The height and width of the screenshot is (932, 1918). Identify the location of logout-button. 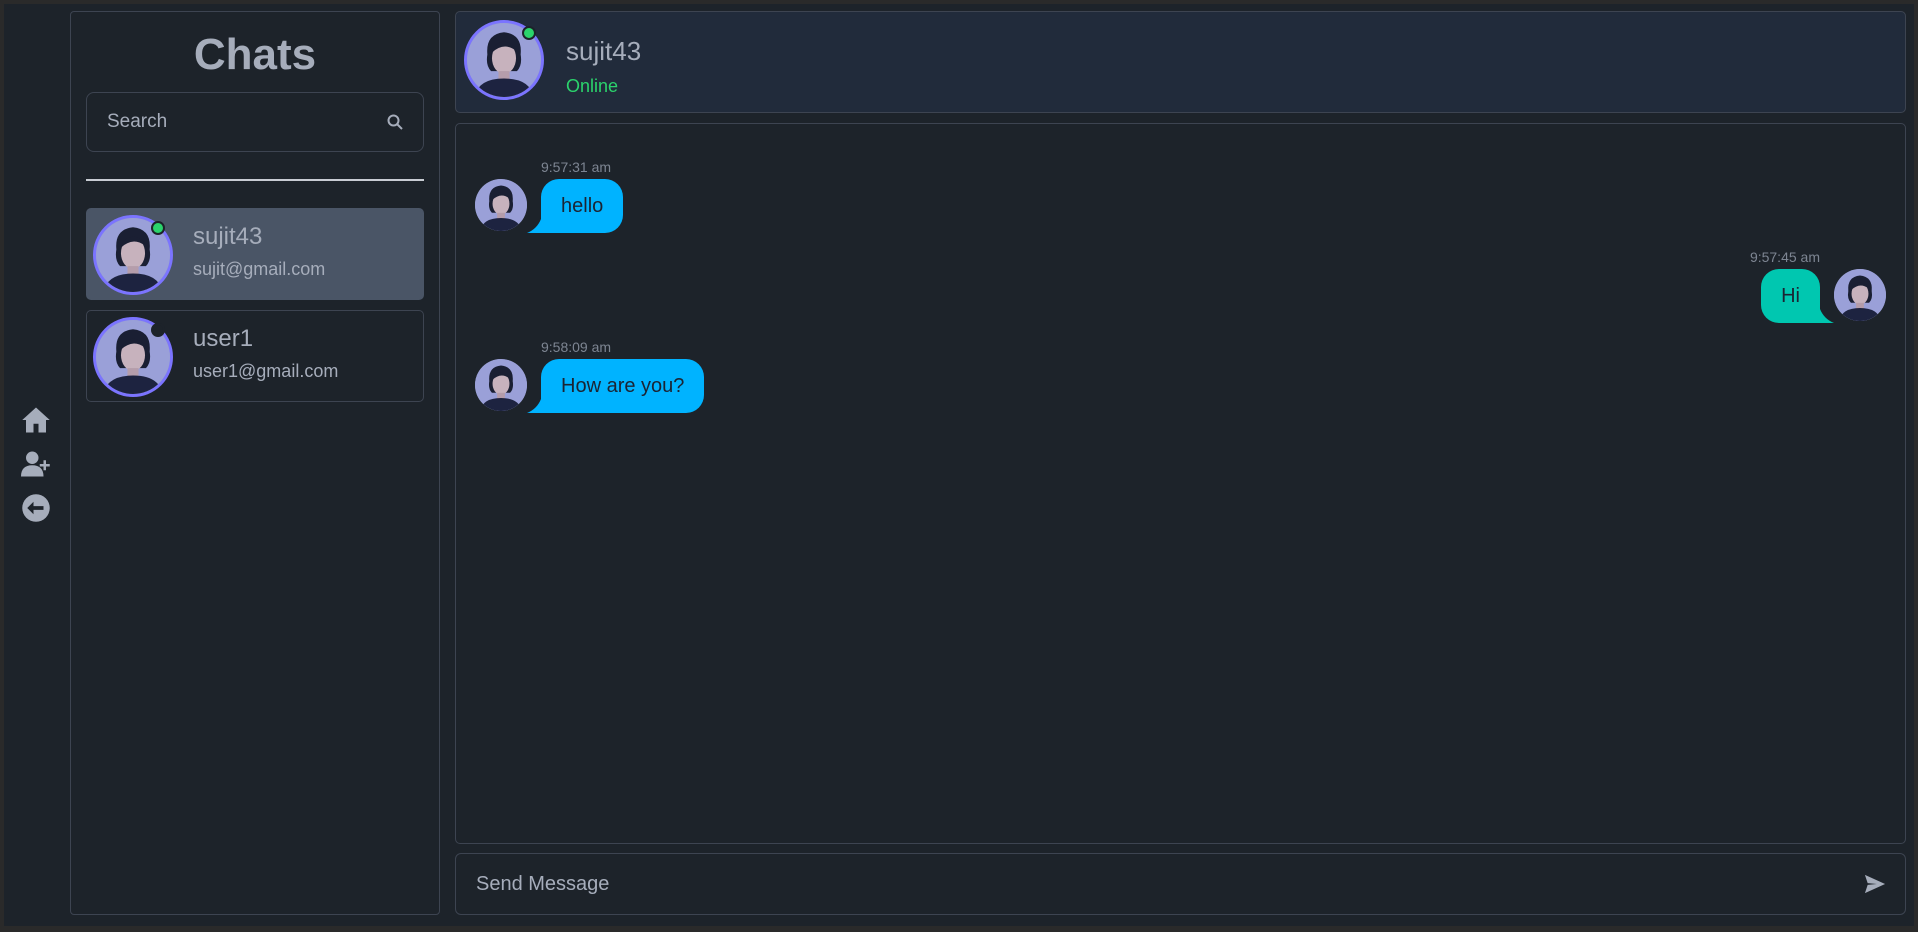
(36, 508).